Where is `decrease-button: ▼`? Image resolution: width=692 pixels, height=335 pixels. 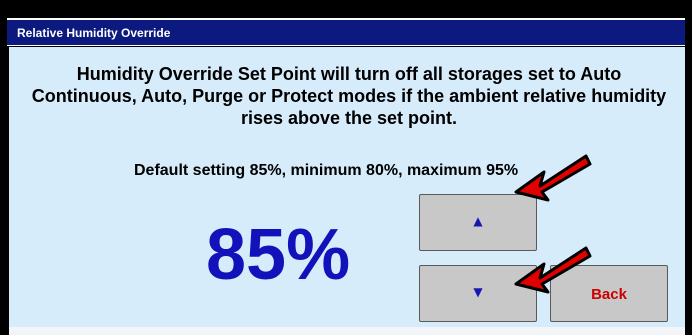
decrease-button: ▼ is located at coordinates (478, 293).